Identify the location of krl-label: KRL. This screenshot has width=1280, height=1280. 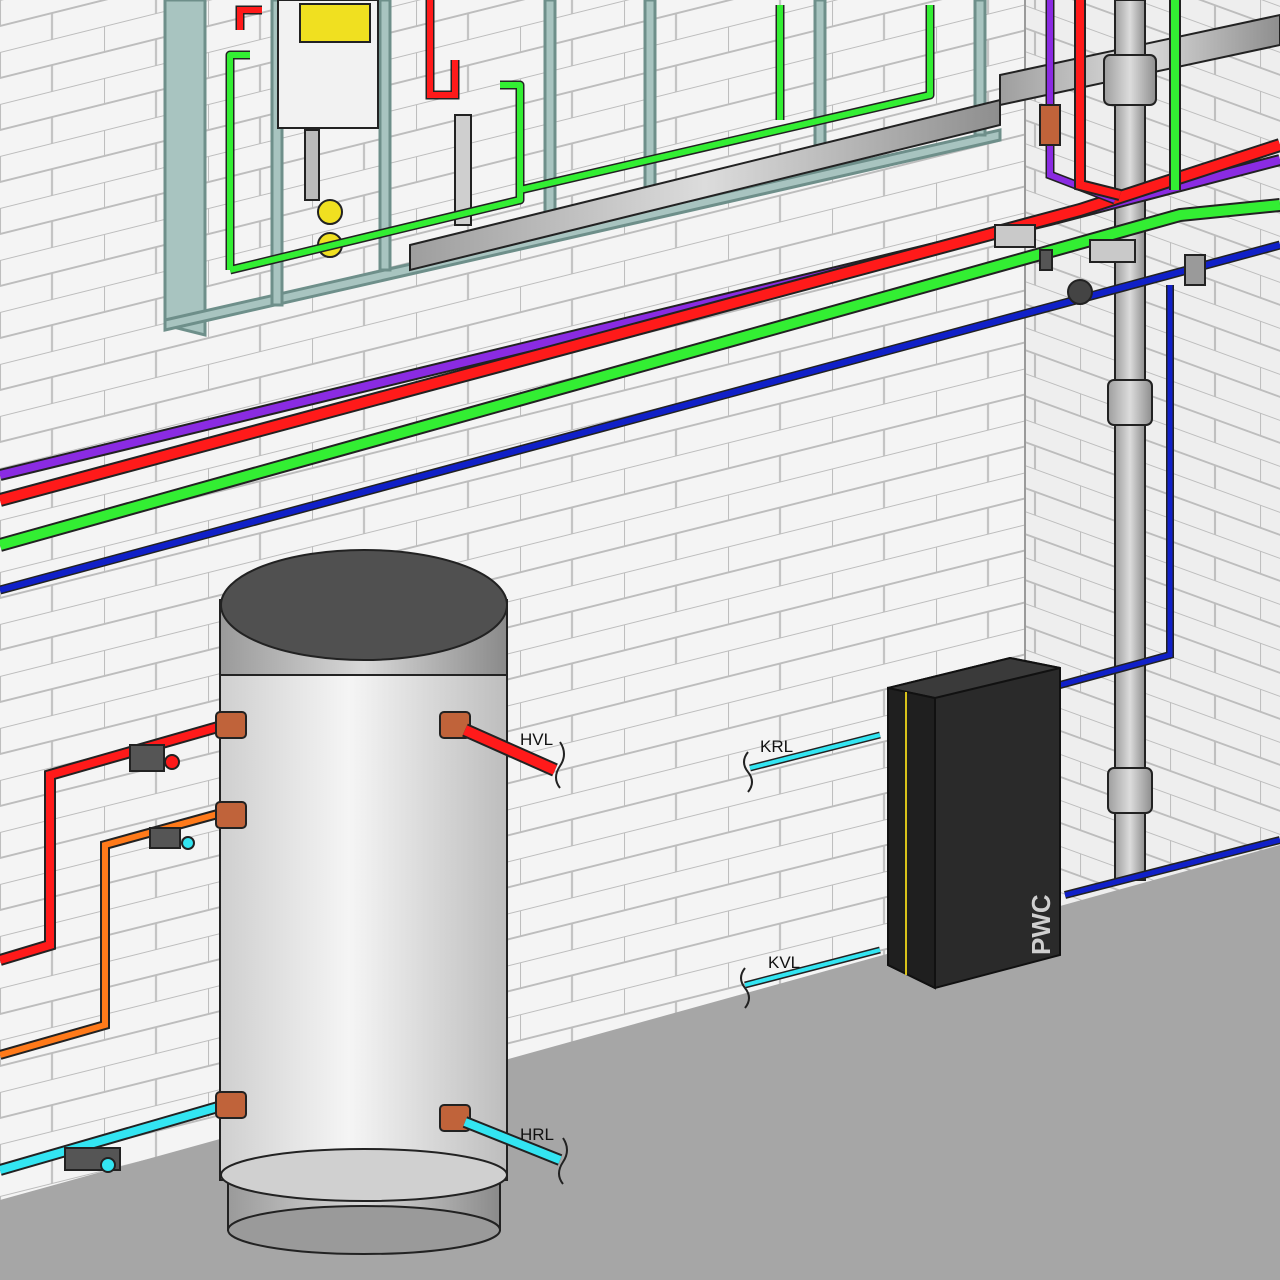
(776, 746).